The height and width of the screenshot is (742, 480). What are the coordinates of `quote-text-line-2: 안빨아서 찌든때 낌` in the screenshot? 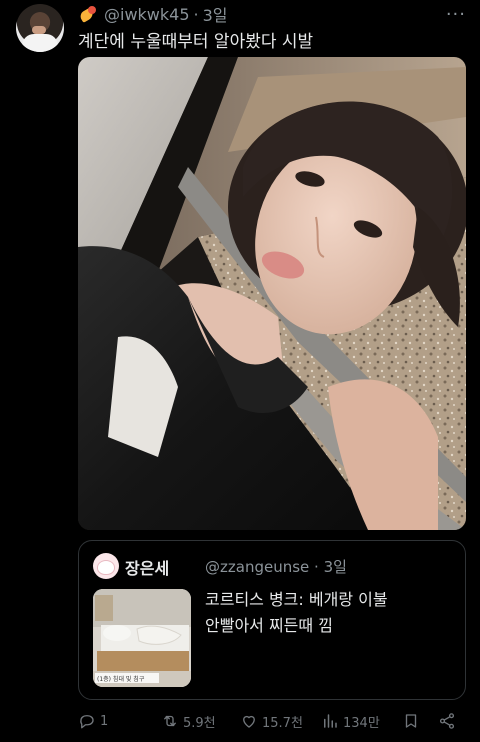 It's located at (269, 625).